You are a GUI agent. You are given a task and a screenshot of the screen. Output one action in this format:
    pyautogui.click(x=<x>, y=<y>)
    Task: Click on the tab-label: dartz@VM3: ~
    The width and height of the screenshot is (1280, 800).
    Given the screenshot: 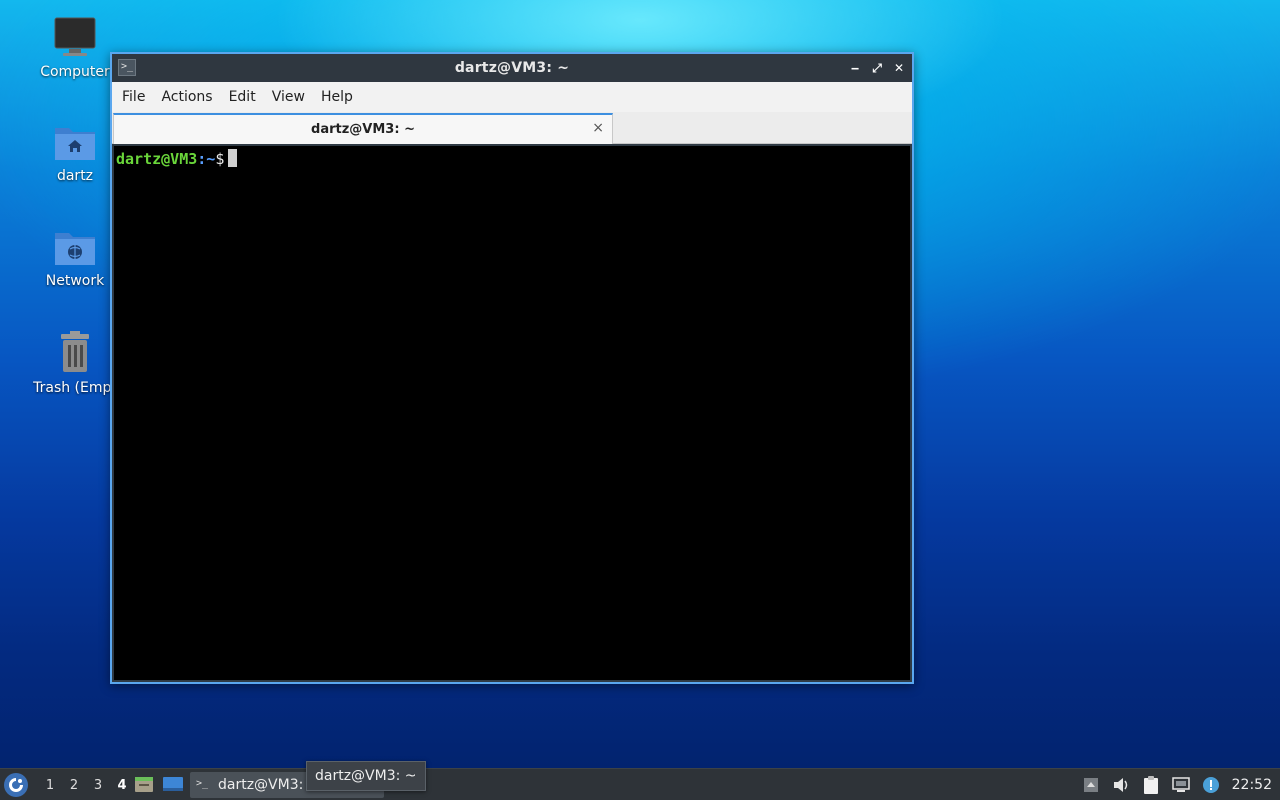 What is the action you would take?
    pyautogui.click(x=363, y=129)
    